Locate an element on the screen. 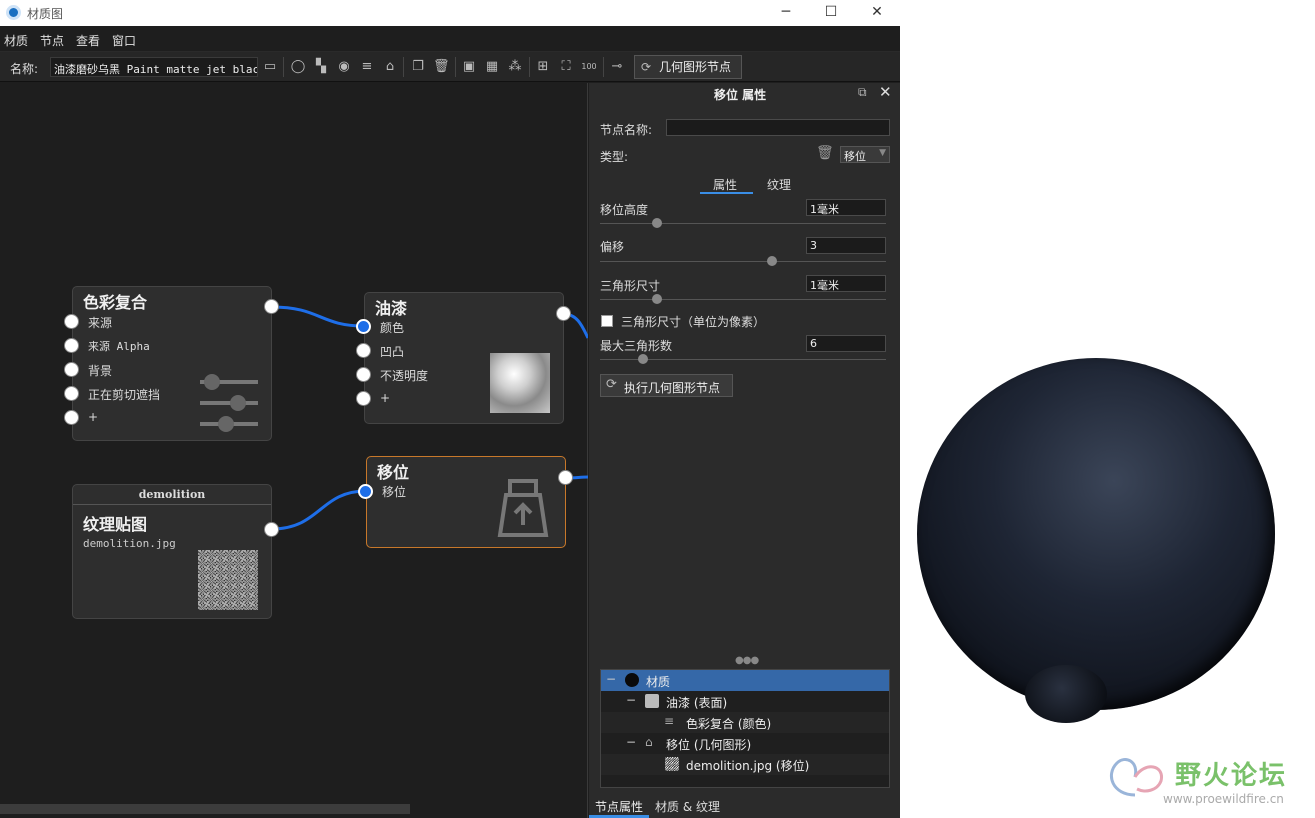 The width and height of the screenshot is (1315, 818). copy-icon: ❐ is located at coordinates (418, 67).